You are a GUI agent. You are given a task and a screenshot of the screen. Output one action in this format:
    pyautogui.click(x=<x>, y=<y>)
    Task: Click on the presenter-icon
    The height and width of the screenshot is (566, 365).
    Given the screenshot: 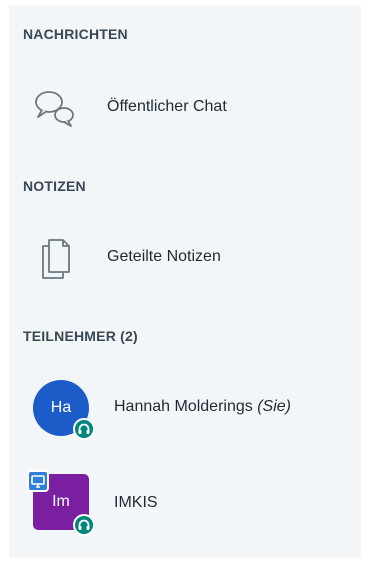 What is the action you would take?
    pyautogui.click(x=38, y=481)
    